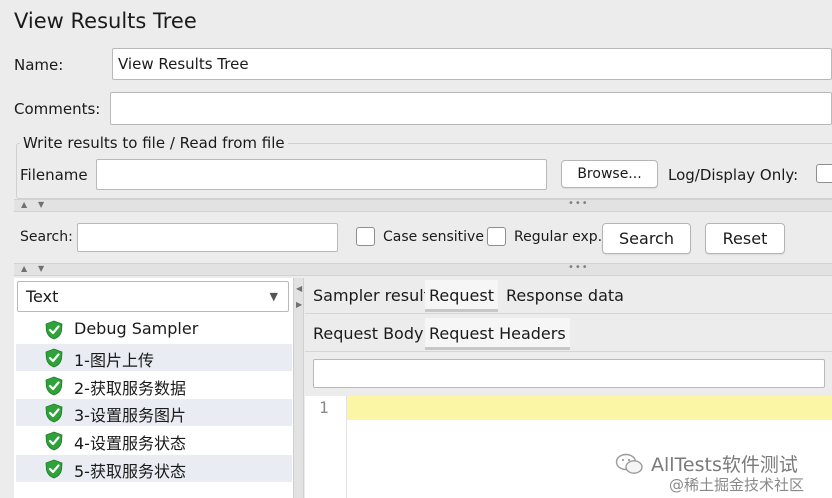 The width and height of the screenshot is (832, 498). What do you see at coordinates (824, 173) in the screenshot?
I see `log-display-only-checkbox` at bounding box center [824, 173].